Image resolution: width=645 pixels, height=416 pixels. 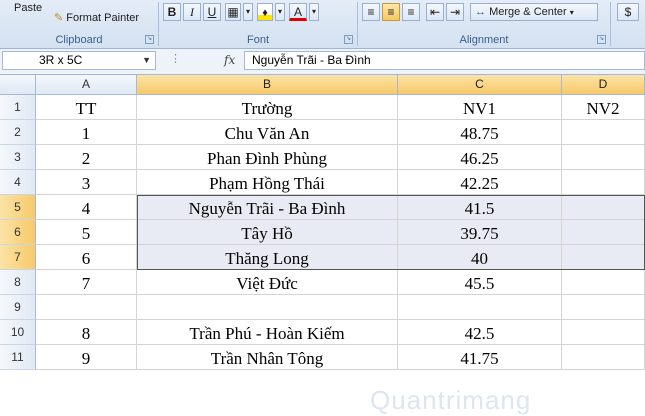 I want to click on cell-c4: 42.25, so click(x=480, y=182).